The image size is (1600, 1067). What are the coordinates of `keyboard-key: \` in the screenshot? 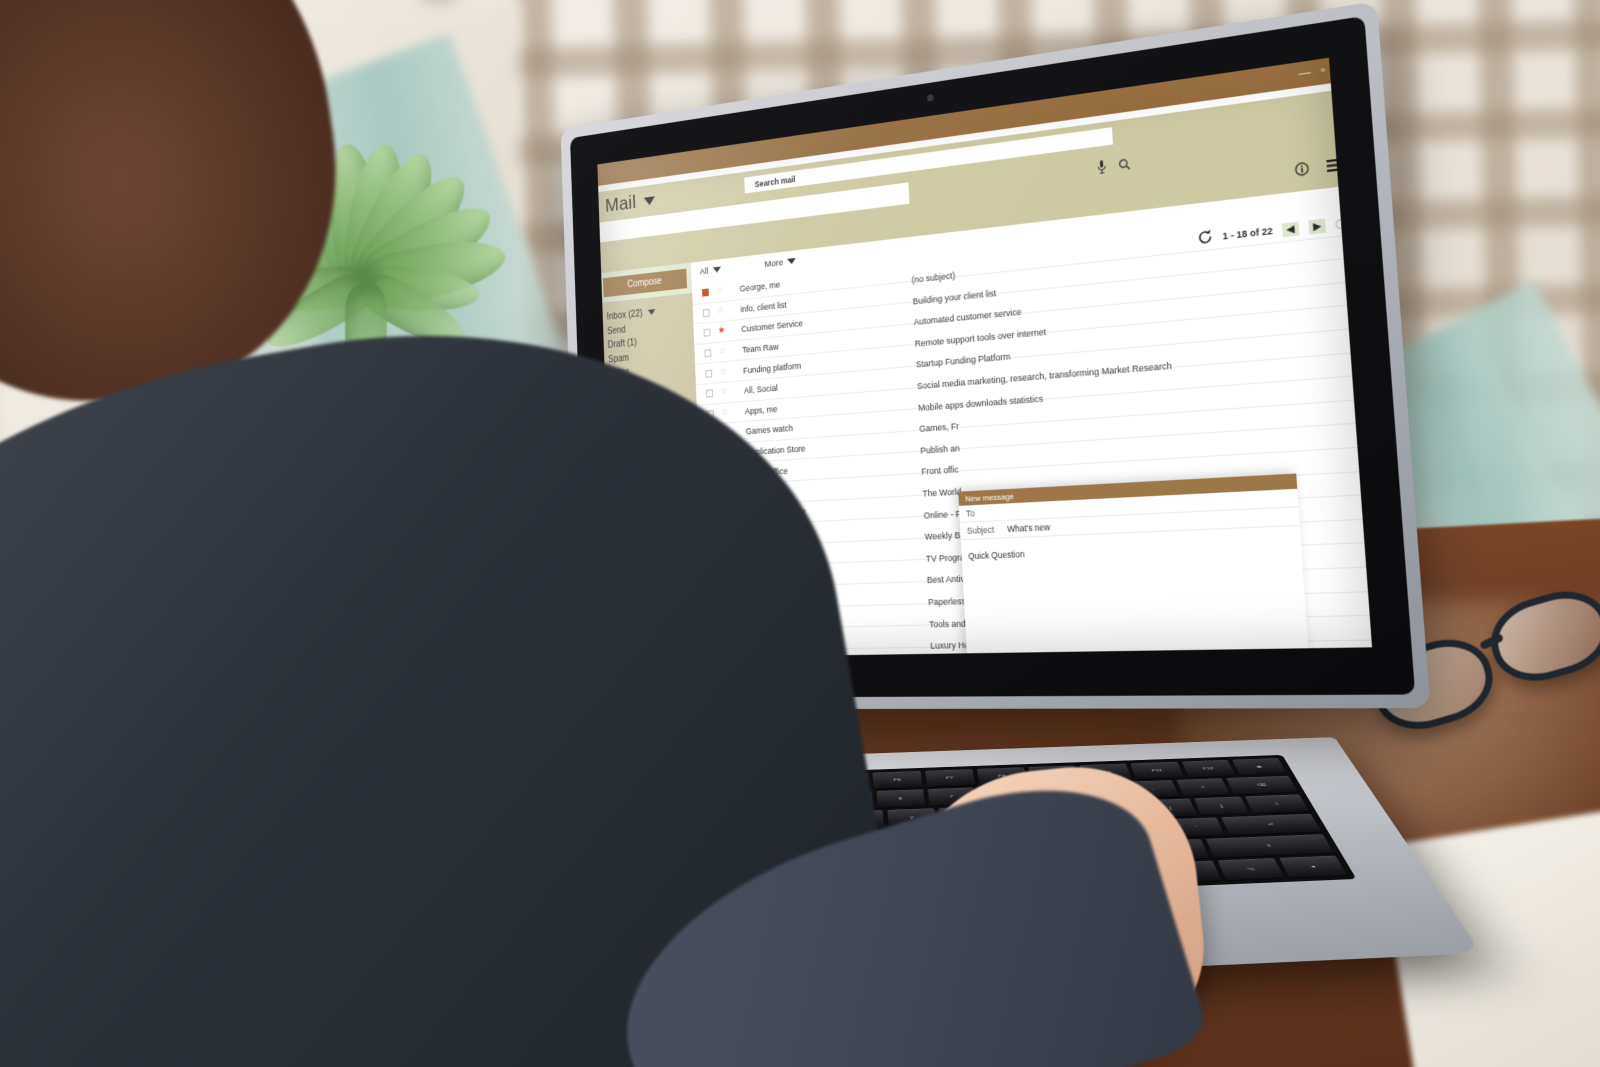 It's located at (1277, 804).